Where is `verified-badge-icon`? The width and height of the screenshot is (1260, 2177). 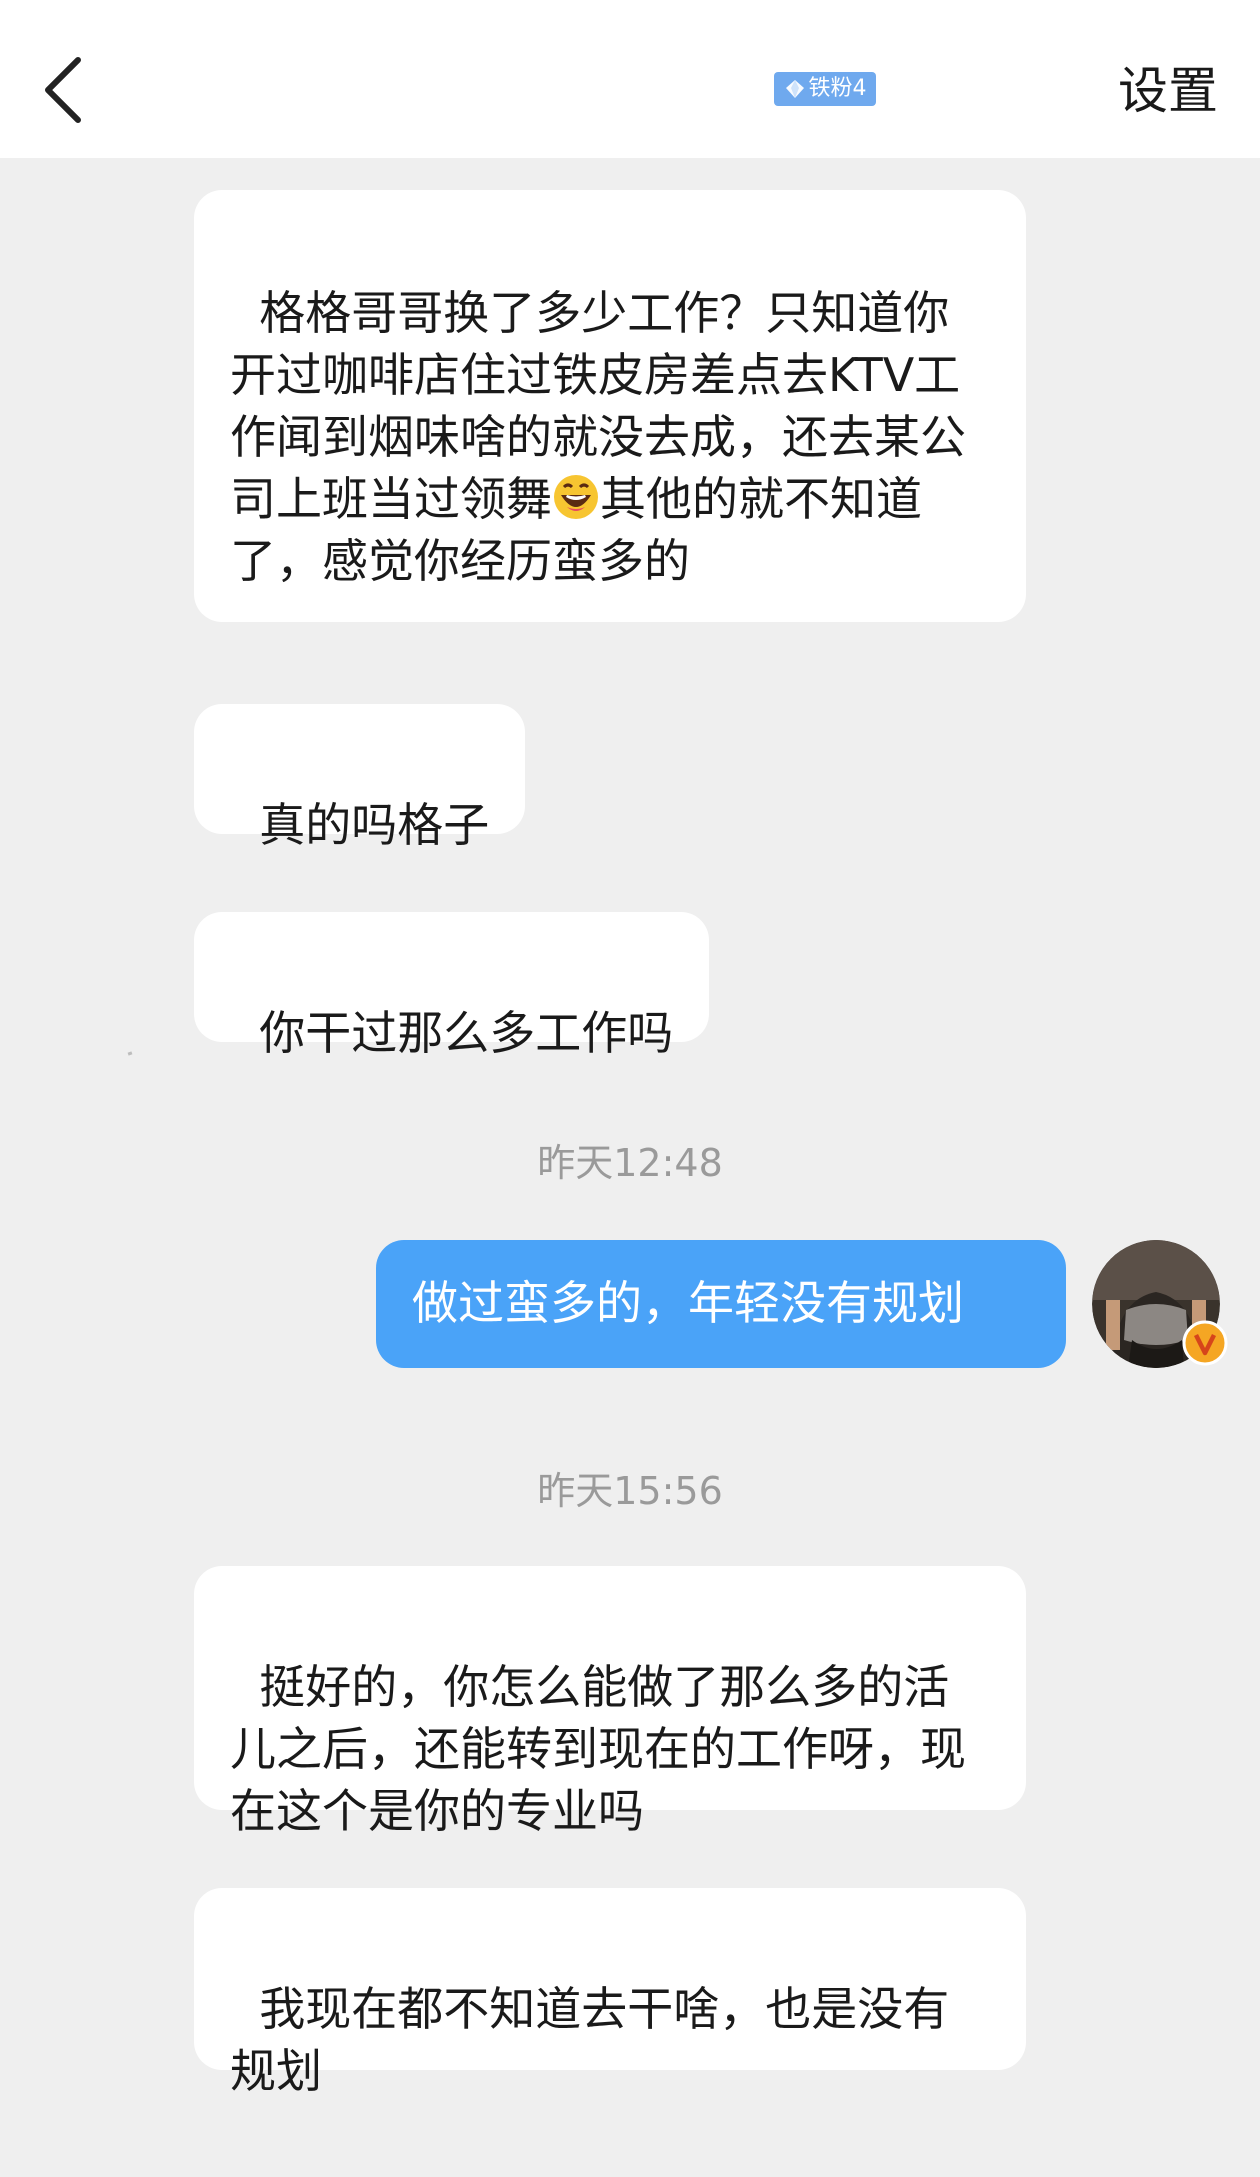 verified-badge-icon is located at coordinates (1205, 1343).